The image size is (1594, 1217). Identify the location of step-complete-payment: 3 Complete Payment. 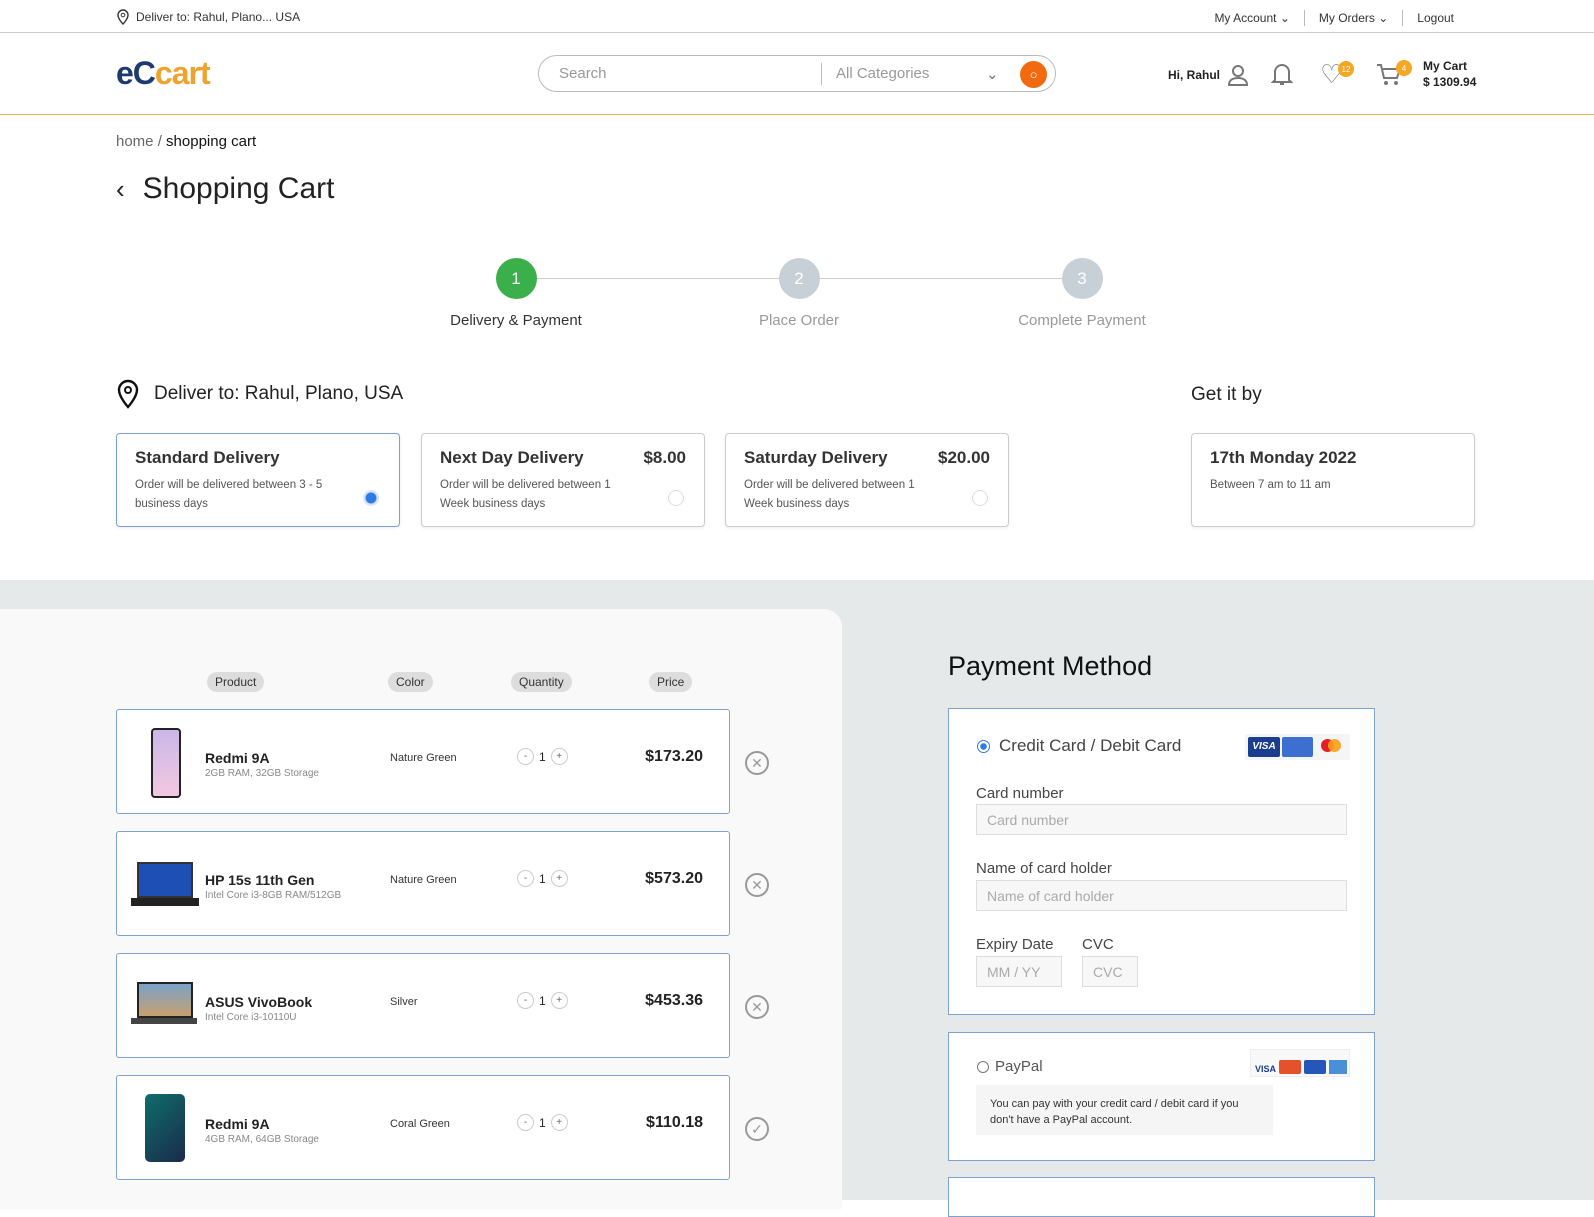
(1082, 293).